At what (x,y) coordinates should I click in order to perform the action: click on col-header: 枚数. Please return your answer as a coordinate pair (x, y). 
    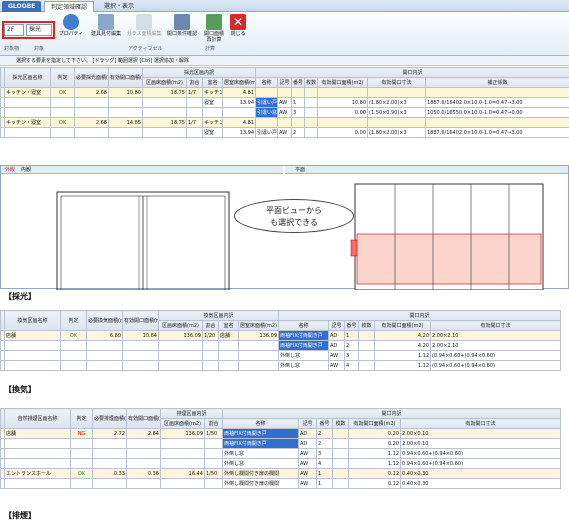
    Looking at the image, I should click on (367, 325).